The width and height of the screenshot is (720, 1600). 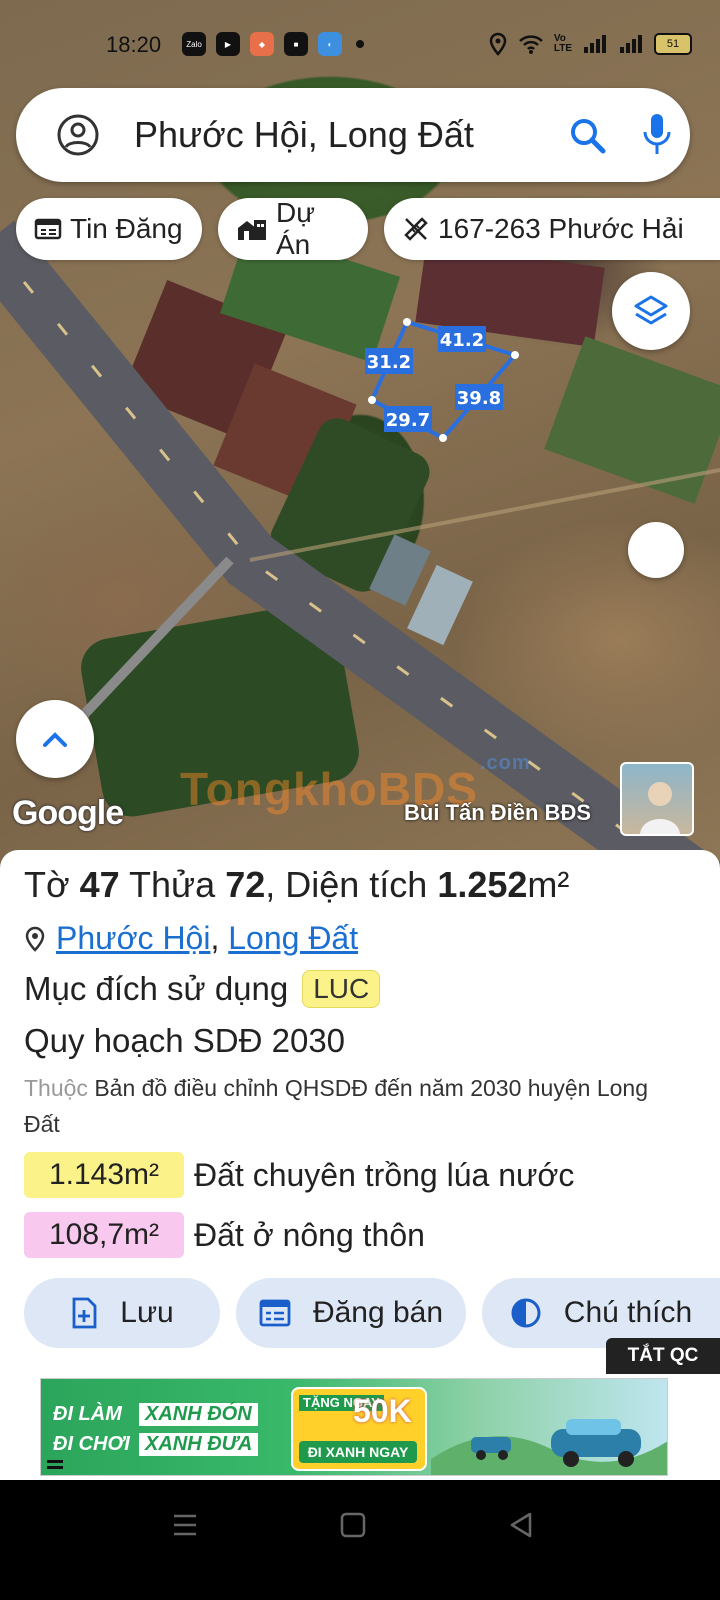 I want to click on wifi-icon, so click(x=530, y=44).